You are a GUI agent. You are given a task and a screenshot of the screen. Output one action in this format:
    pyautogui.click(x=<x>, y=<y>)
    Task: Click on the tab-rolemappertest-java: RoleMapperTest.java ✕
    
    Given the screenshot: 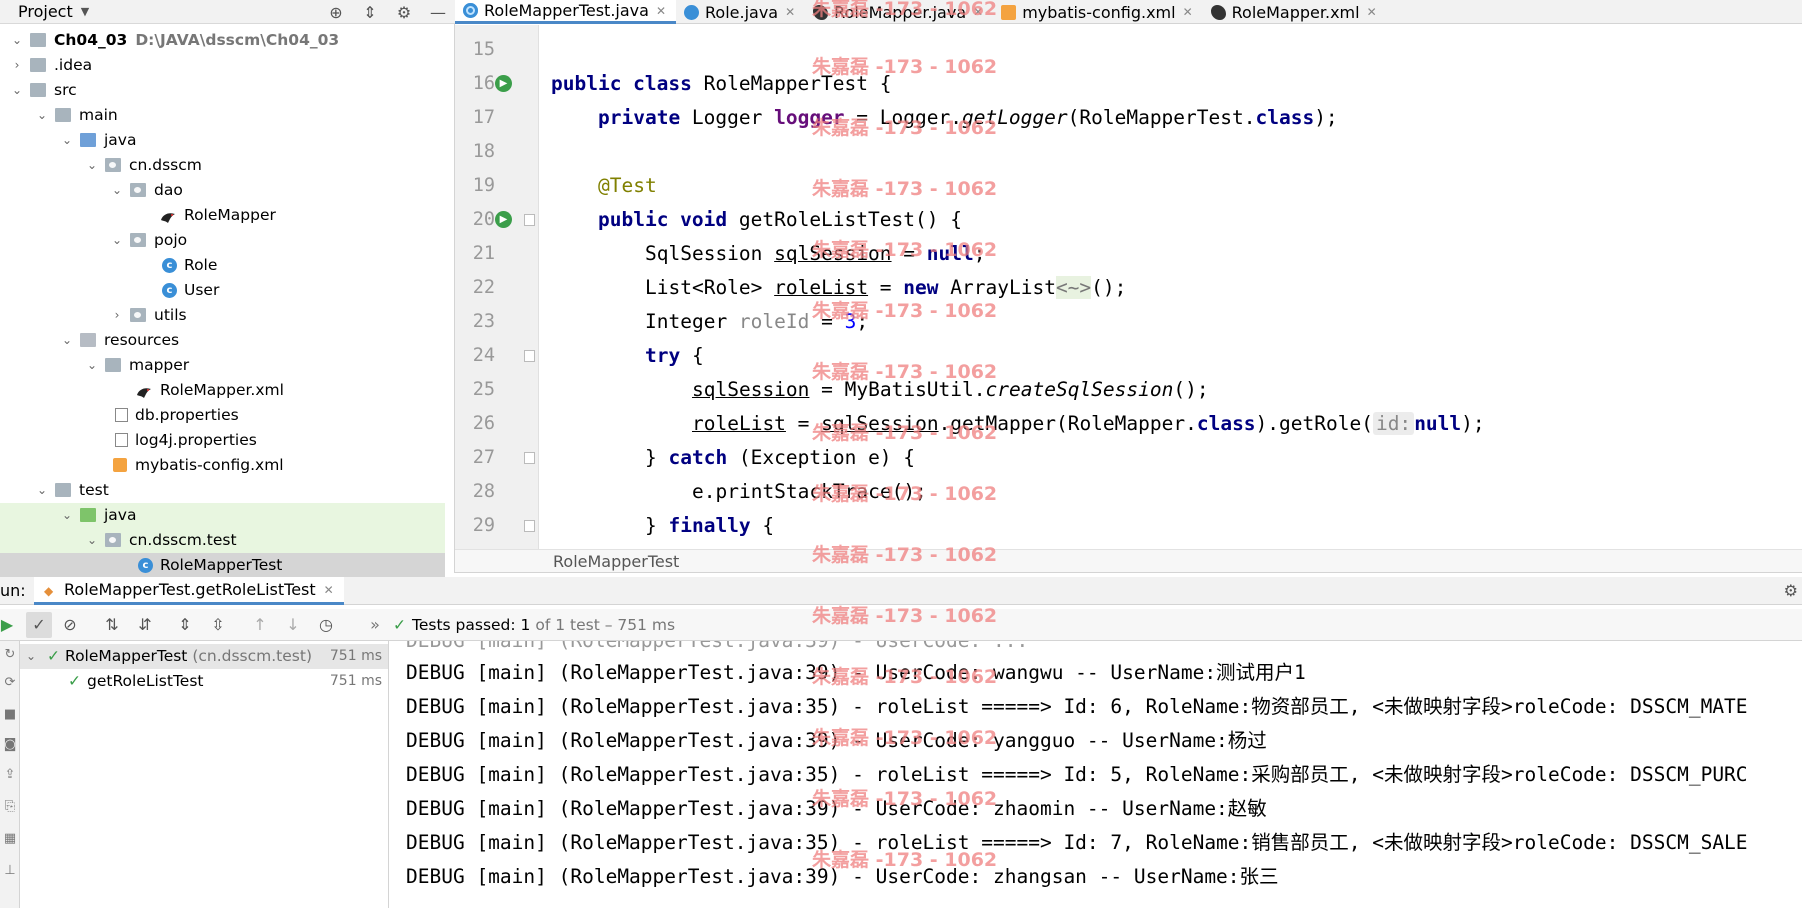 What is the action you would take?
    pyautogui.click(x=565, y=12)
    